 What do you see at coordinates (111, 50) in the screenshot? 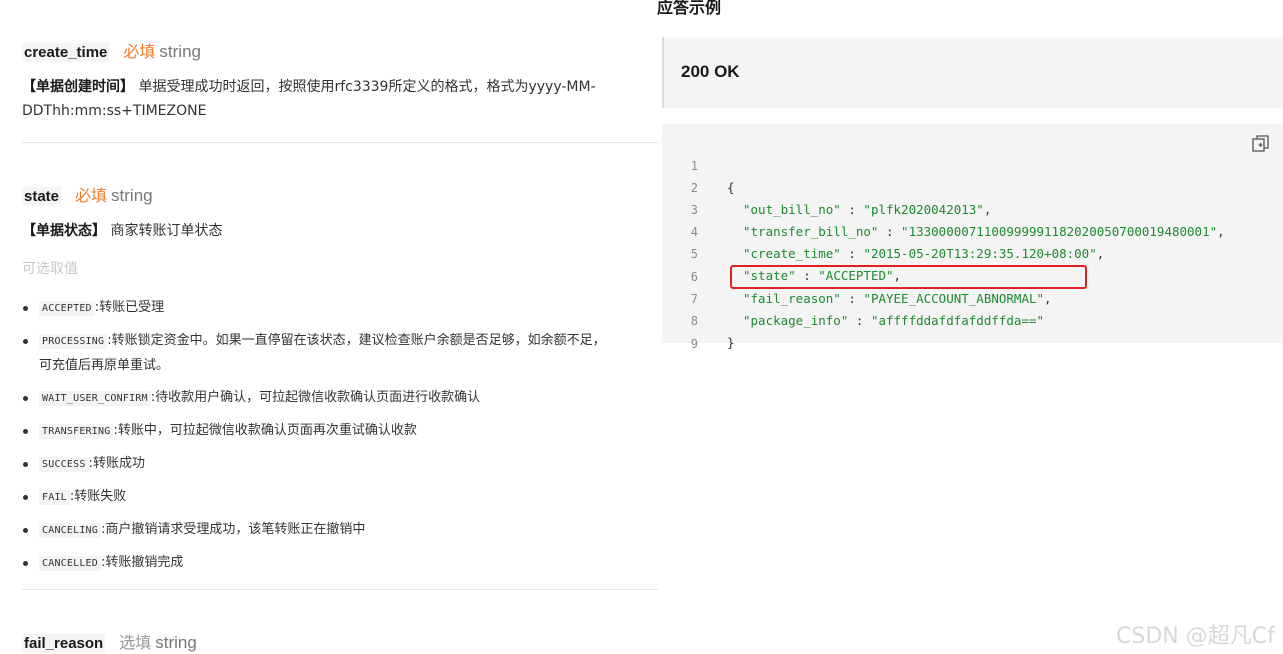
I see `param-create-time-header: create_time 必填 string` at bounding box center [111, 50].